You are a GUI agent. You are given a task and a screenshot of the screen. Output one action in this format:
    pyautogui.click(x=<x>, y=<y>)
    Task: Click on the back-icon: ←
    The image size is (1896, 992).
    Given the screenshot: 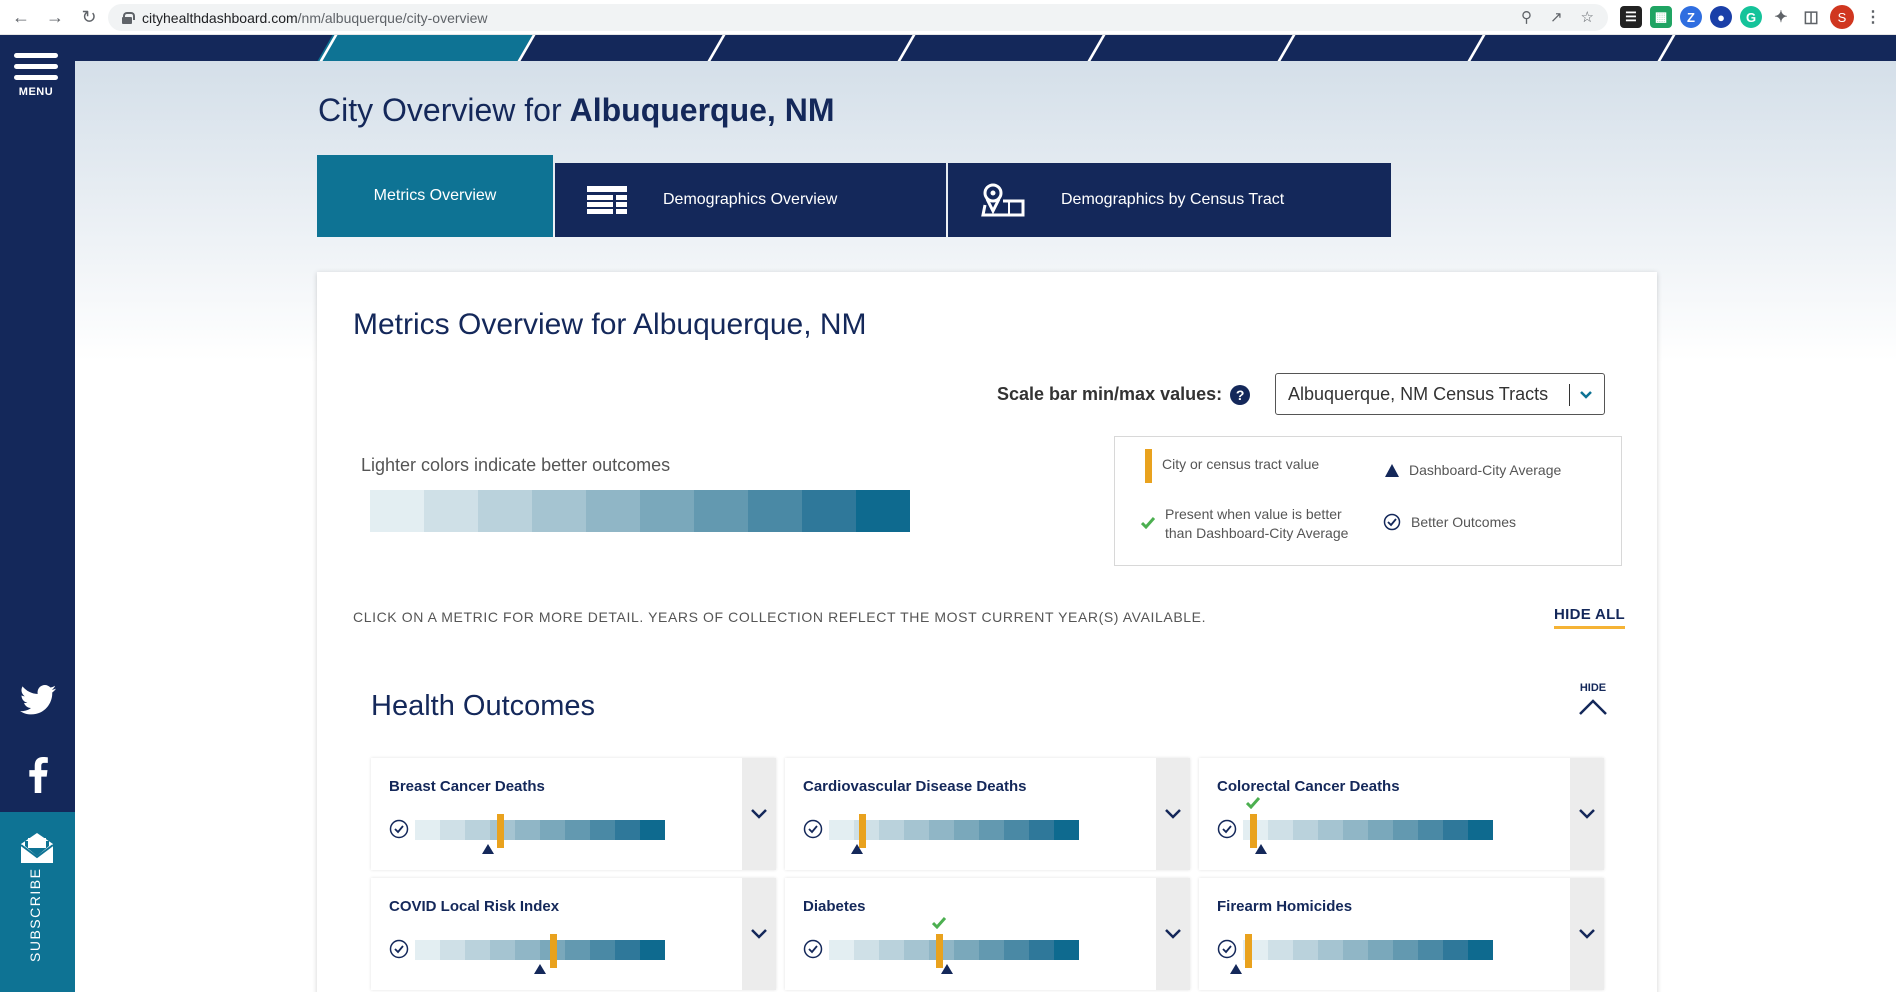 What is the action you would take?
    pyautogui.click(x=21, y=17)
    